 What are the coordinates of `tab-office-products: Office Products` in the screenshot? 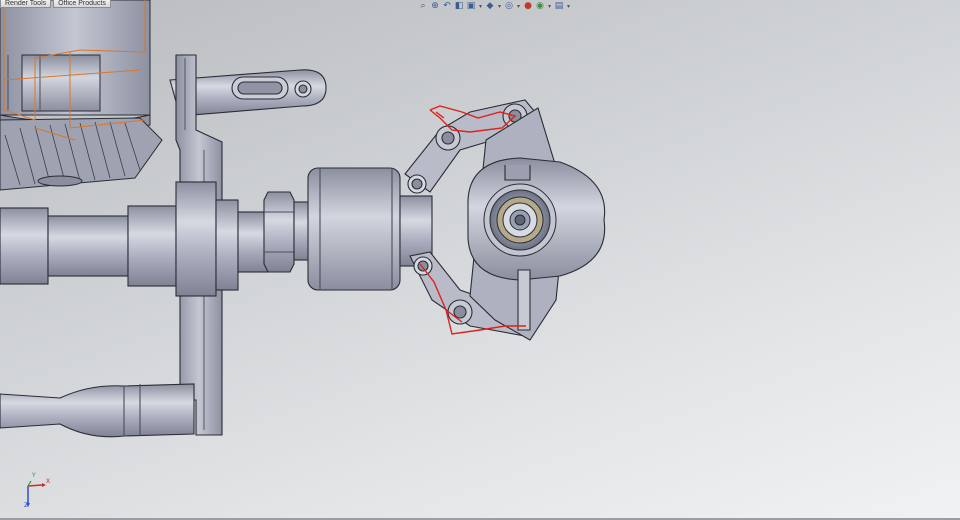 It's located at (82, 4).